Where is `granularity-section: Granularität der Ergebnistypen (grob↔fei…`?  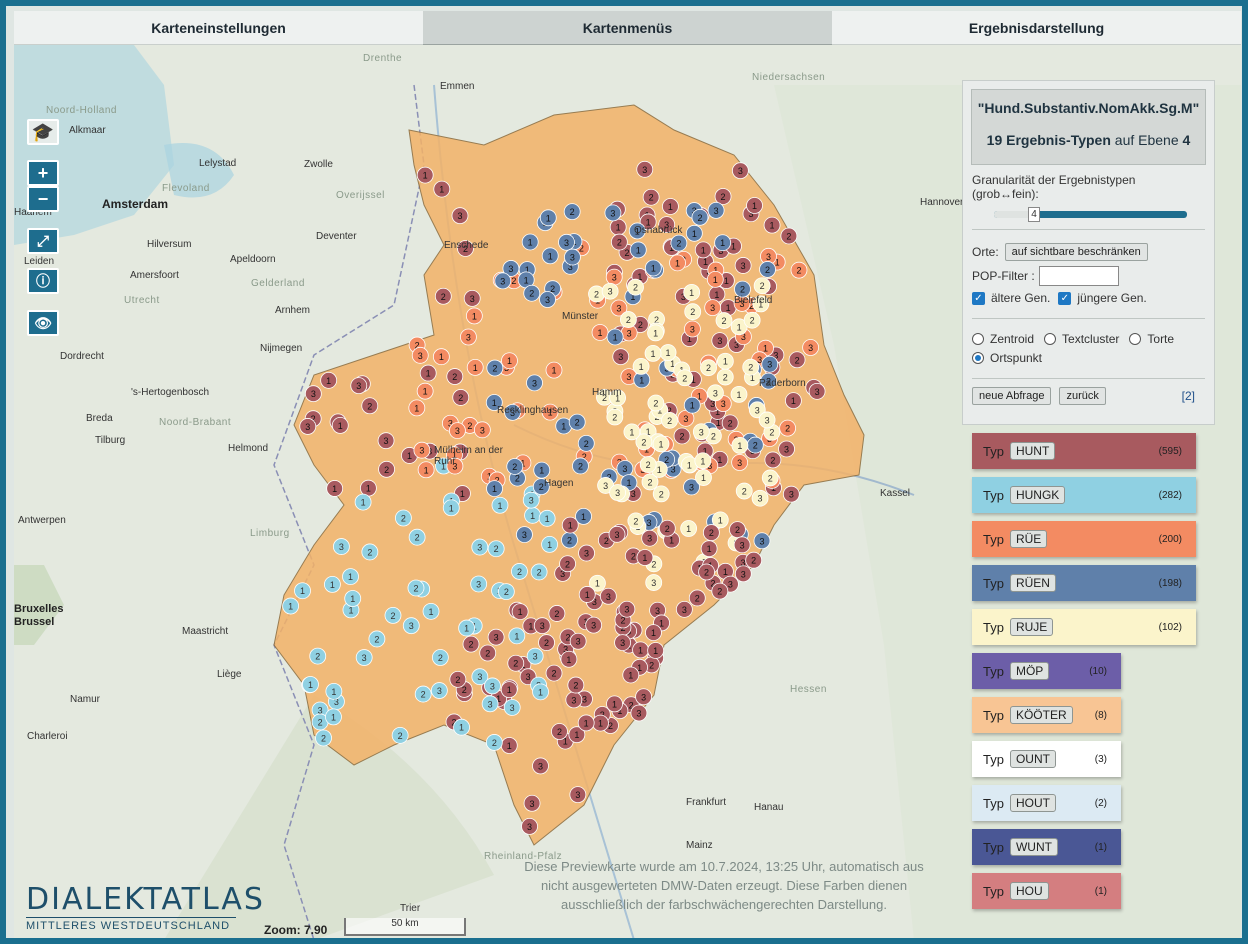
granularity-section: Granularität der Ergebnistypen (grob↔fei… is located at coordinates (1088, 197).